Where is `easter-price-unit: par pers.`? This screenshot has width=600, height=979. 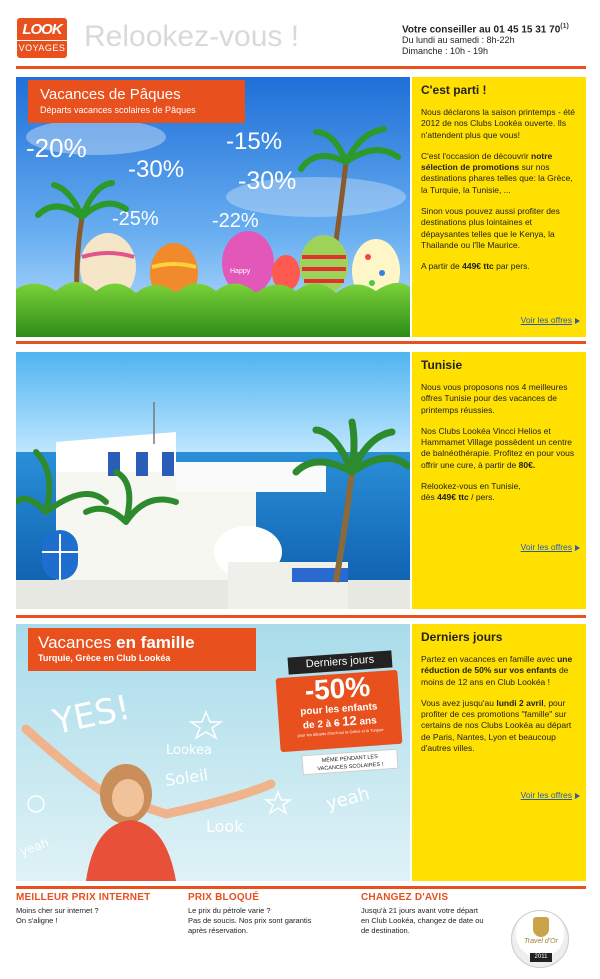 easter-price-unit: par pers. is located at coordinates (511, 266).